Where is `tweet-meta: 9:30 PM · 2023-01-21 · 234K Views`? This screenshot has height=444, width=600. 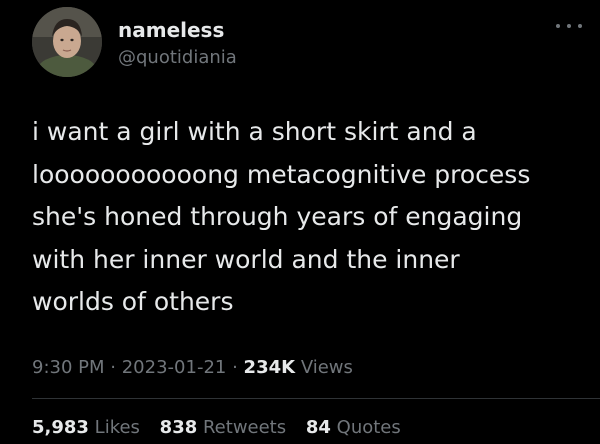
tweet-meta: 9:30 PM · 2023-01-21 · 234K Views is located at coordinates (192, 367).